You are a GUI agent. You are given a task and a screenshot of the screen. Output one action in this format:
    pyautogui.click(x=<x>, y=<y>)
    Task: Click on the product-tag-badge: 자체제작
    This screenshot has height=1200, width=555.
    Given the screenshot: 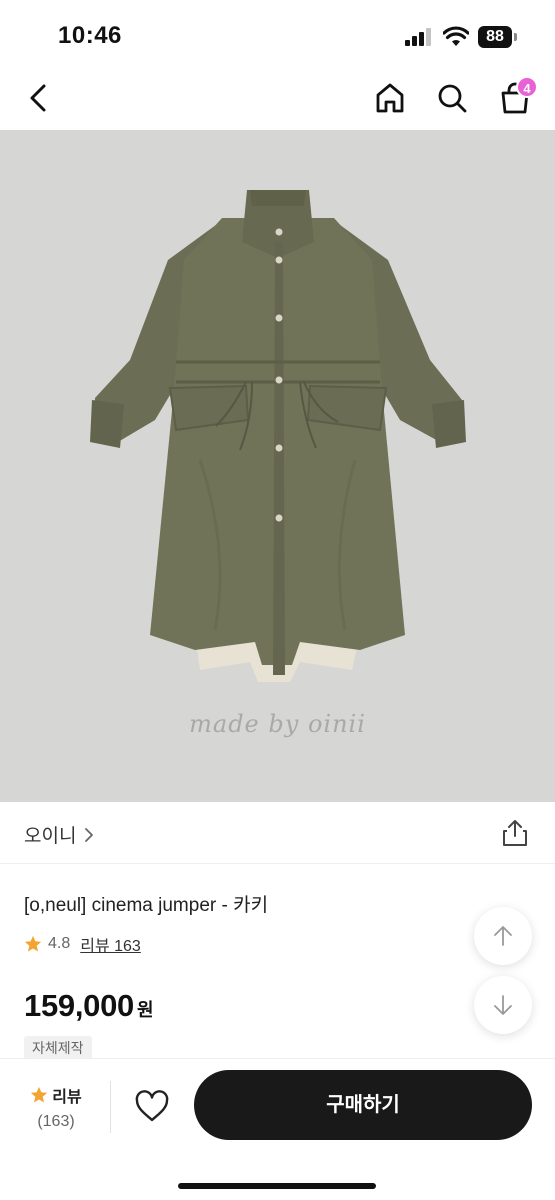 What is the action you would take?
    pyautogui.click(x=58, y=1048)
    